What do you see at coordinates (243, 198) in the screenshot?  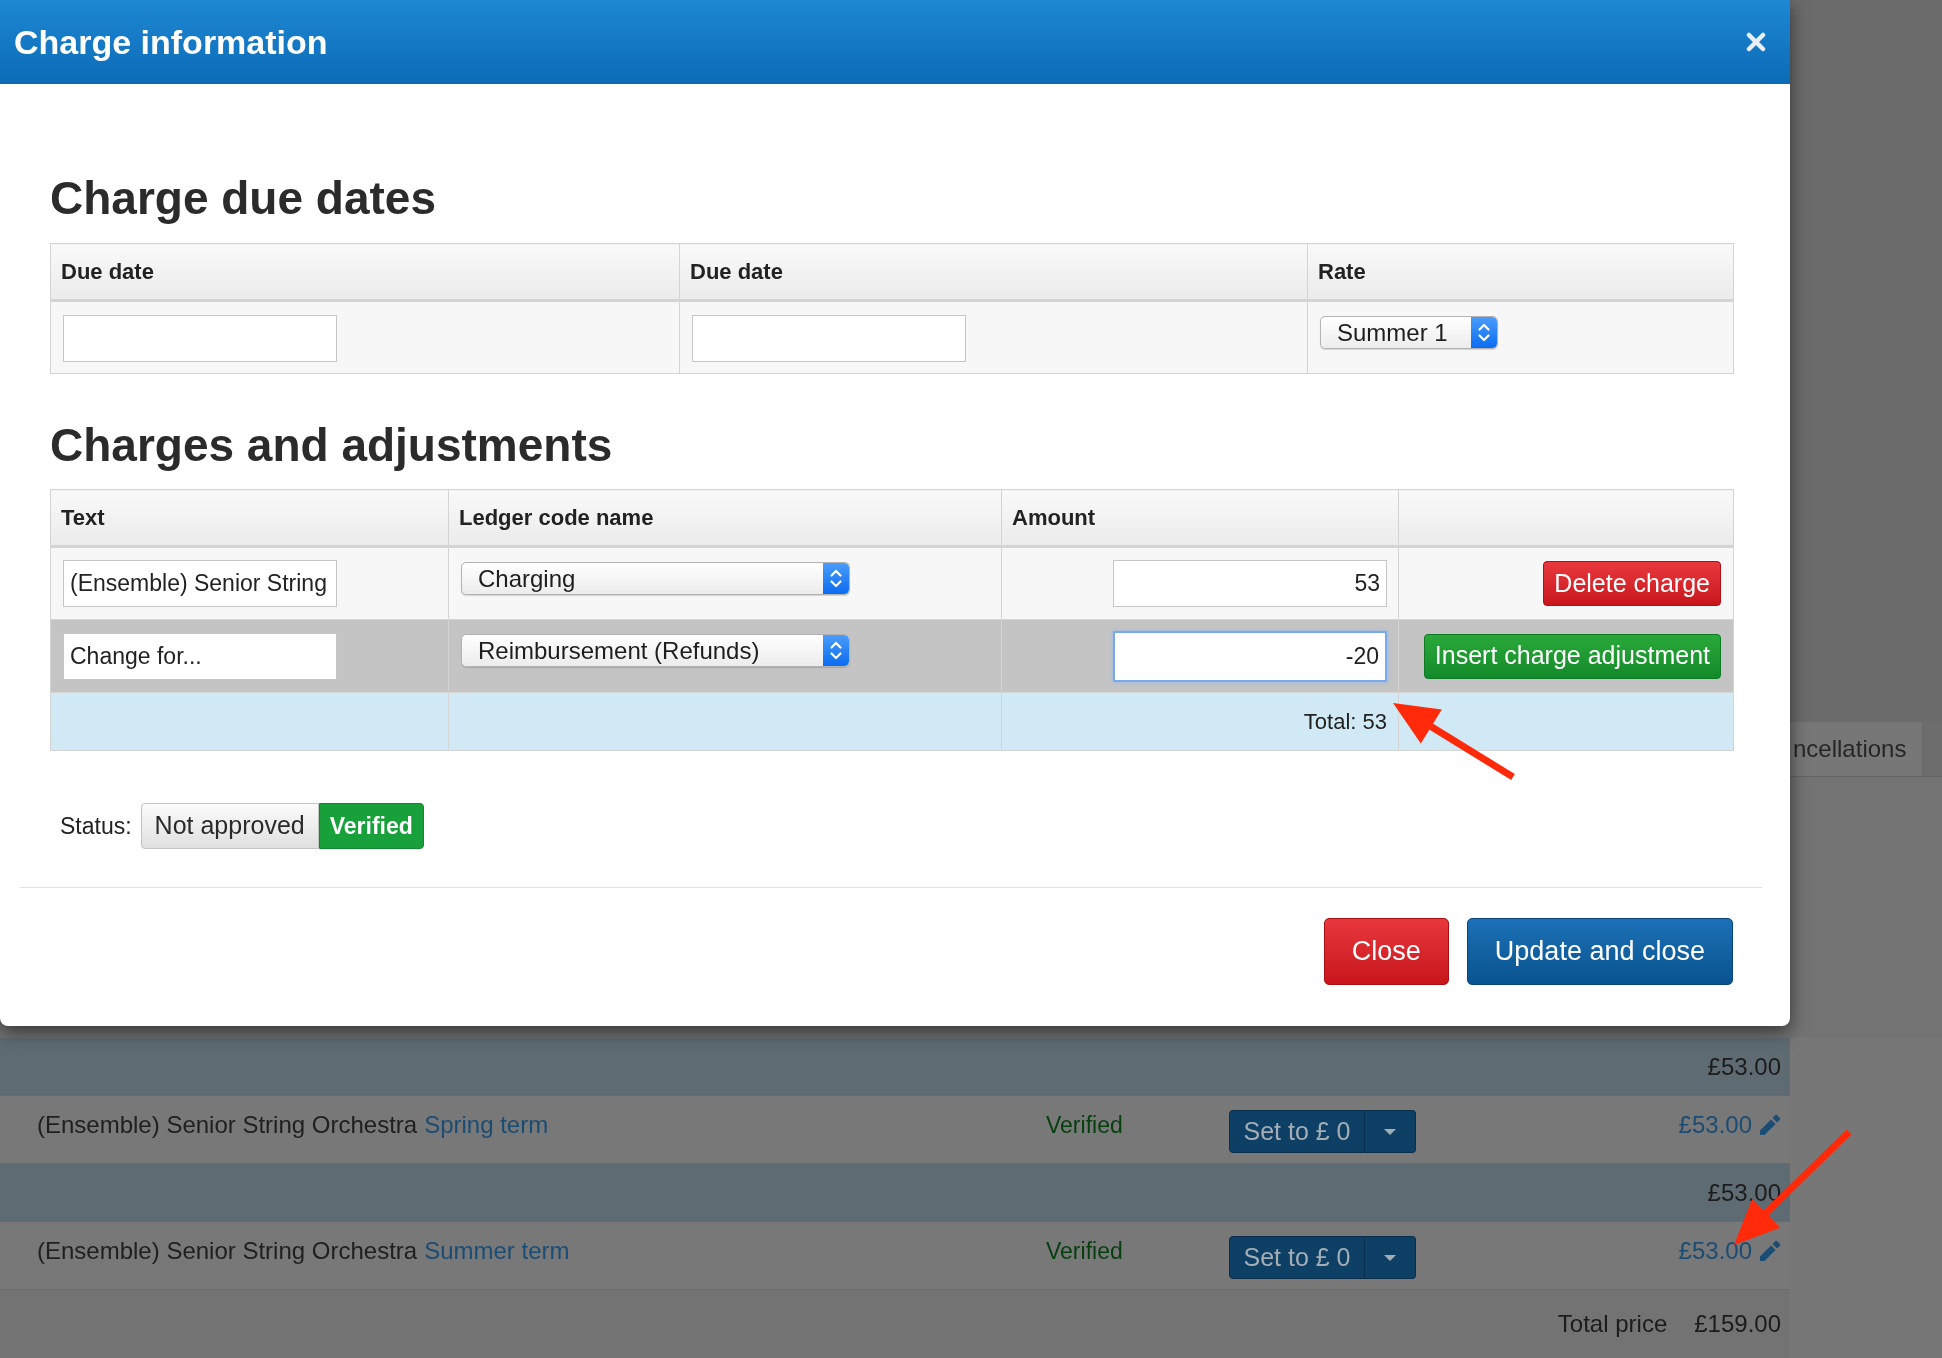 I see `section-heading: Charge due dates` at bounding box center [243, 198].